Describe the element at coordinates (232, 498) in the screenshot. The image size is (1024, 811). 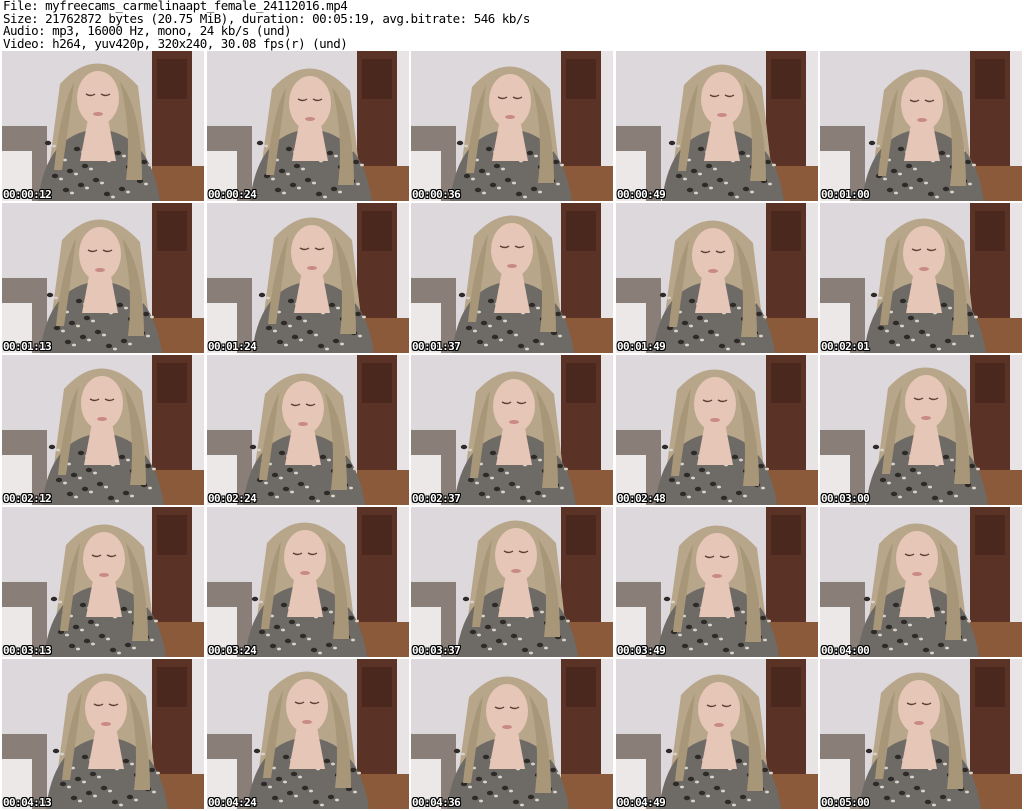
I see `thumbnail-timestamp: 00:02:24` at that location.